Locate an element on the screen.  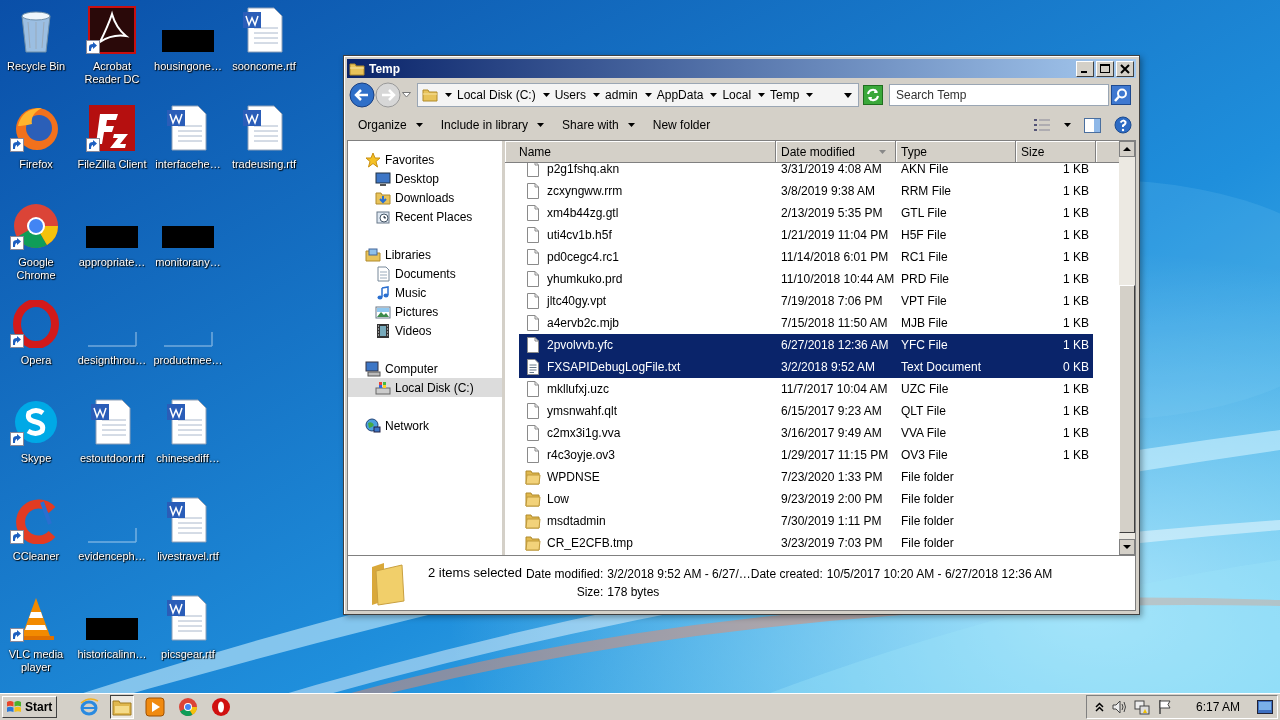
minimize-button is located at coordinates (1085, 68).